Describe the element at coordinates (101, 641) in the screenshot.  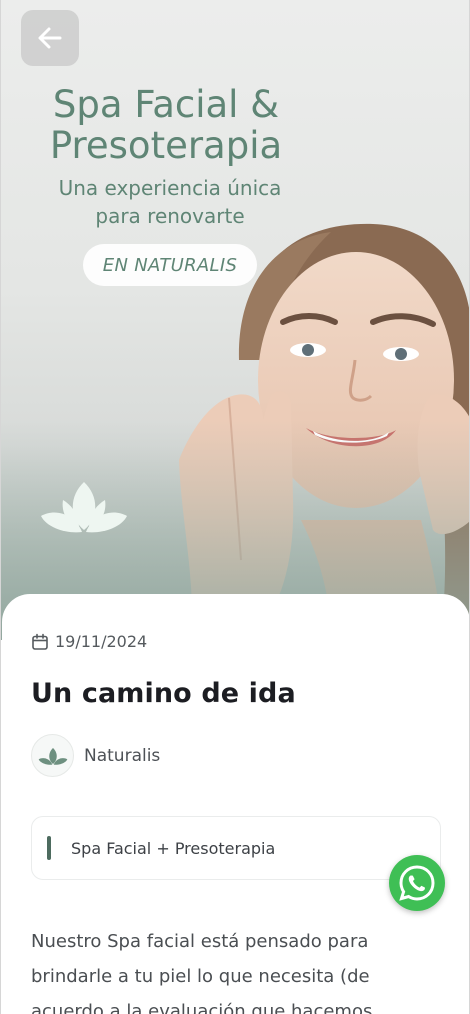
I see `post-date-text: 19/11/2024` at that location.